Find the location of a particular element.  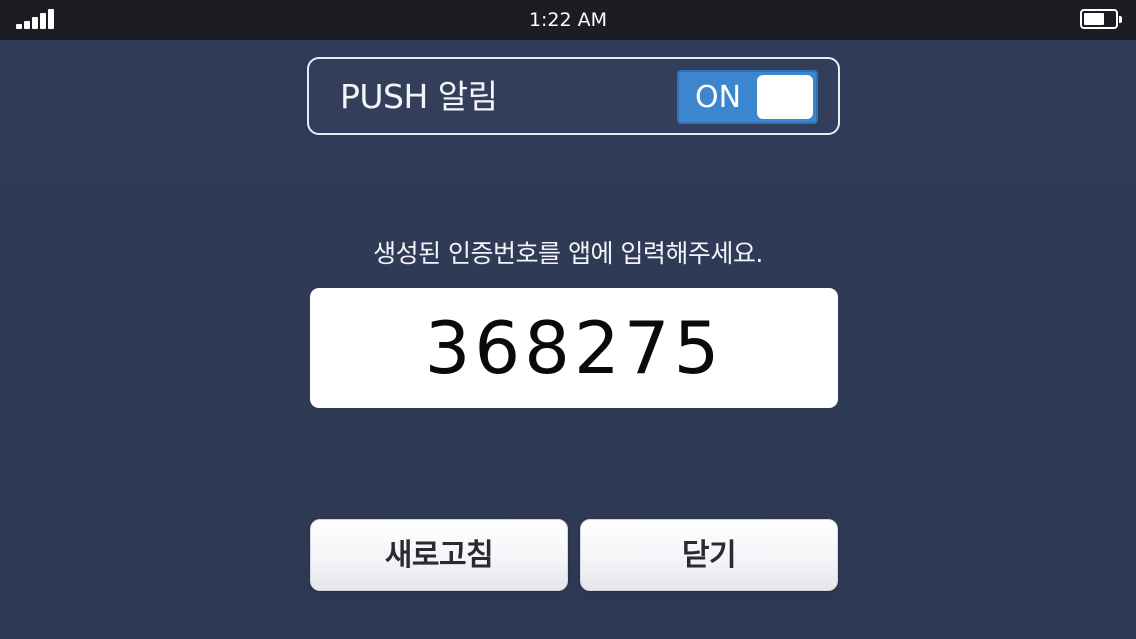

auth-code: 368275 is located at coordinates (574, 348).